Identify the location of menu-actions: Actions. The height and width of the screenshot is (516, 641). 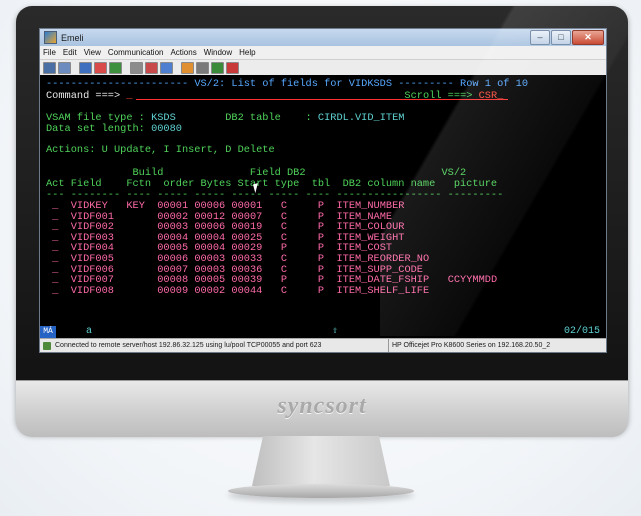
(183, 52).